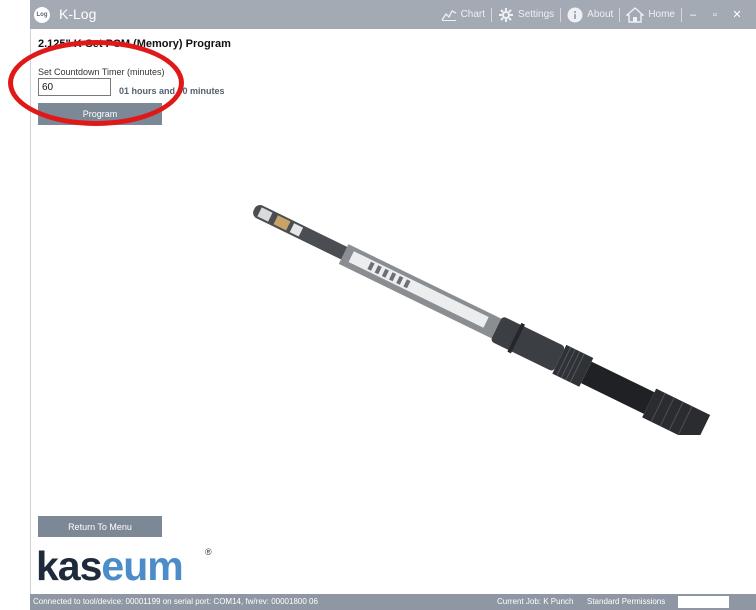  I want to click on duration-readout: 01 hours and 00 minutes, so click(172, 91).